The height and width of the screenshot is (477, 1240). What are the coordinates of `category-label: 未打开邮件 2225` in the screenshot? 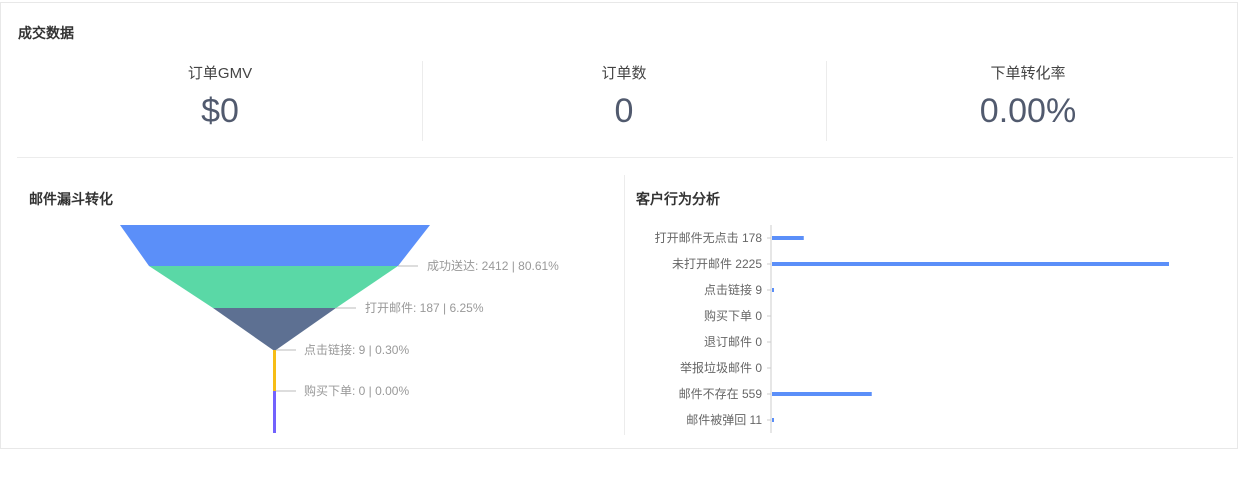 It's located at (717, 264).